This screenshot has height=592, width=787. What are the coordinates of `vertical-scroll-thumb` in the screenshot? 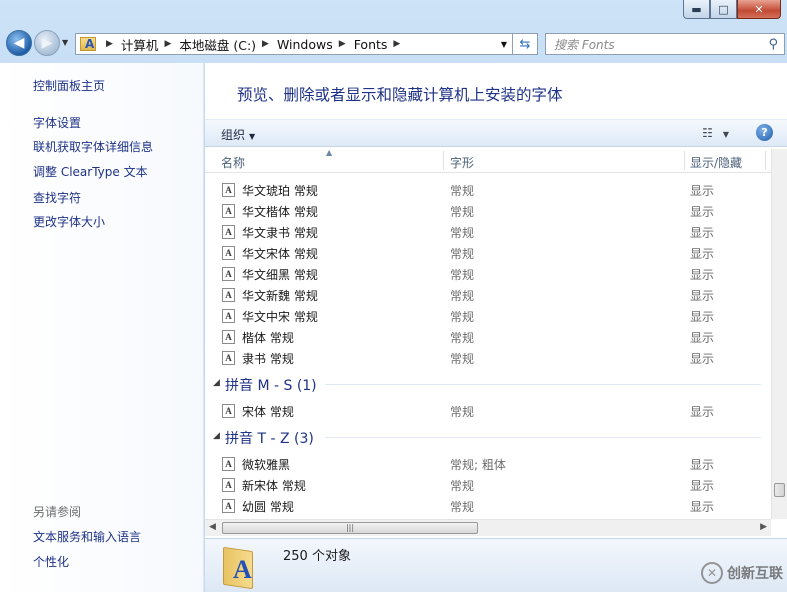 It's located at (779, 490).